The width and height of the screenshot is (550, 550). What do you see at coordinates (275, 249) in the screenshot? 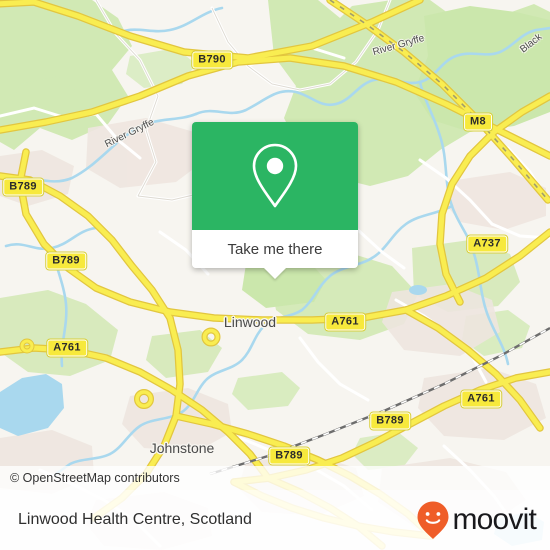
I see `take-me-there-label: Take me there` at bounding box center [275, 249].